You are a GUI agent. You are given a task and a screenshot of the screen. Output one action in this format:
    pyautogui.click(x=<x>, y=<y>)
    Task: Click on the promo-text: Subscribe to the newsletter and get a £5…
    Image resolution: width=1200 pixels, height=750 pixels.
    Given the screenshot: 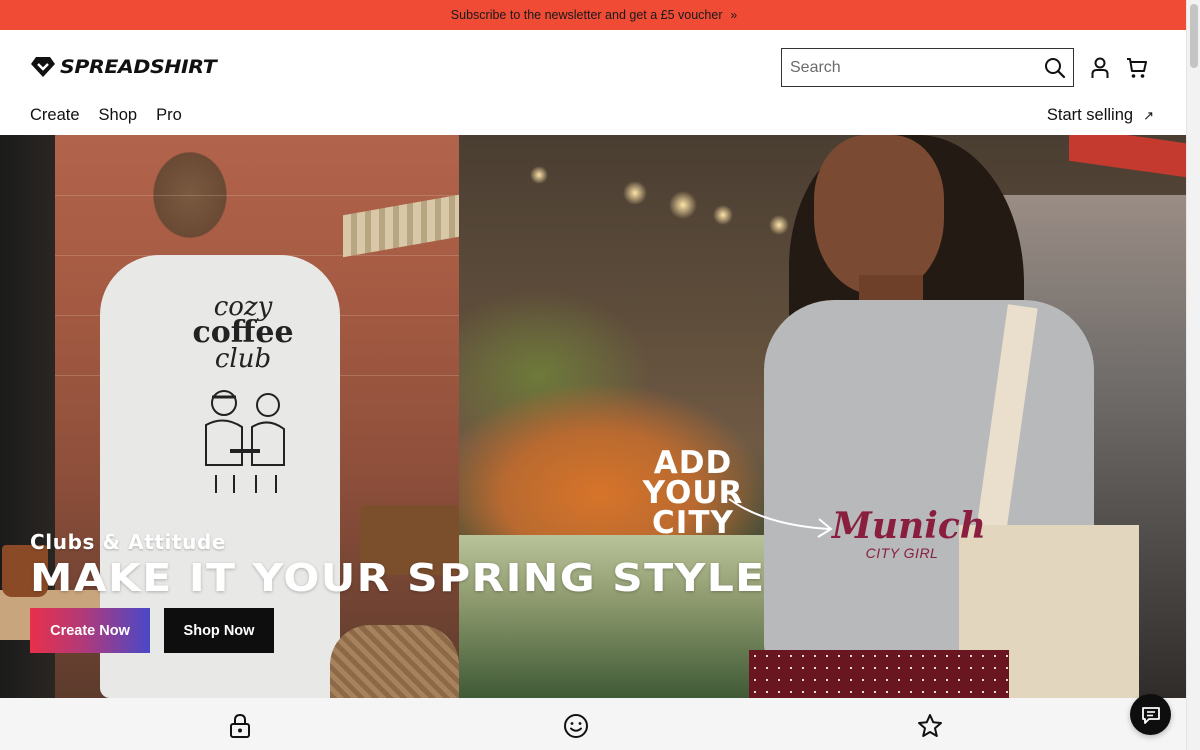 What is the action you would take?
    pyautogui.click(x=587, y=15)
    